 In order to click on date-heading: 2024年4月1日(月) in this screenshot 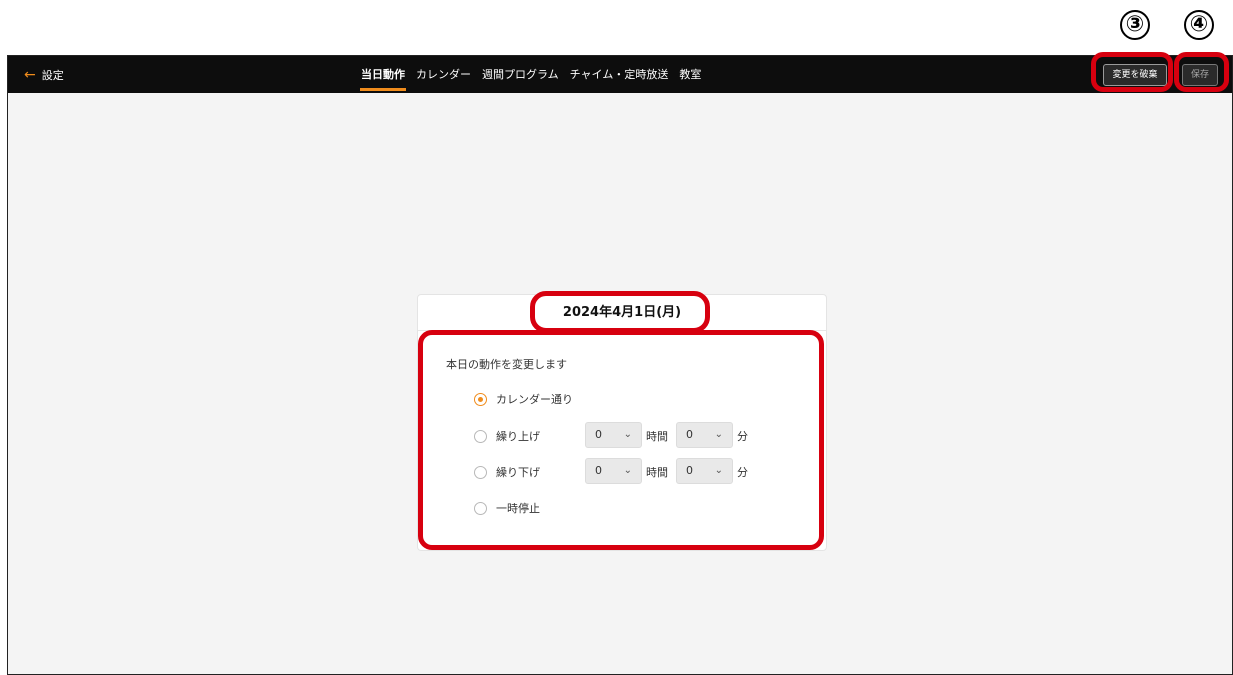, I will do `click(622, 313)`.